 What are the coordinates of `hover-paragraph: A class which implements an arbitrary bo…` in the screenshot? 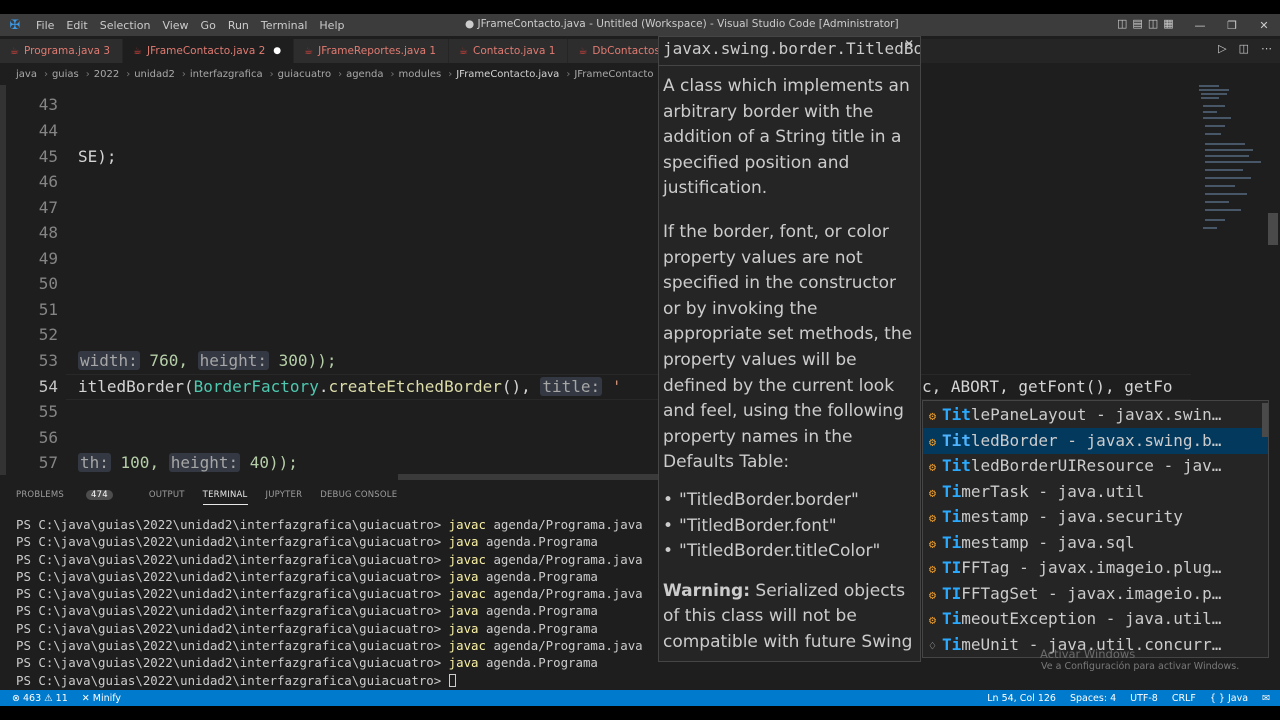 It's located at (786, 137).